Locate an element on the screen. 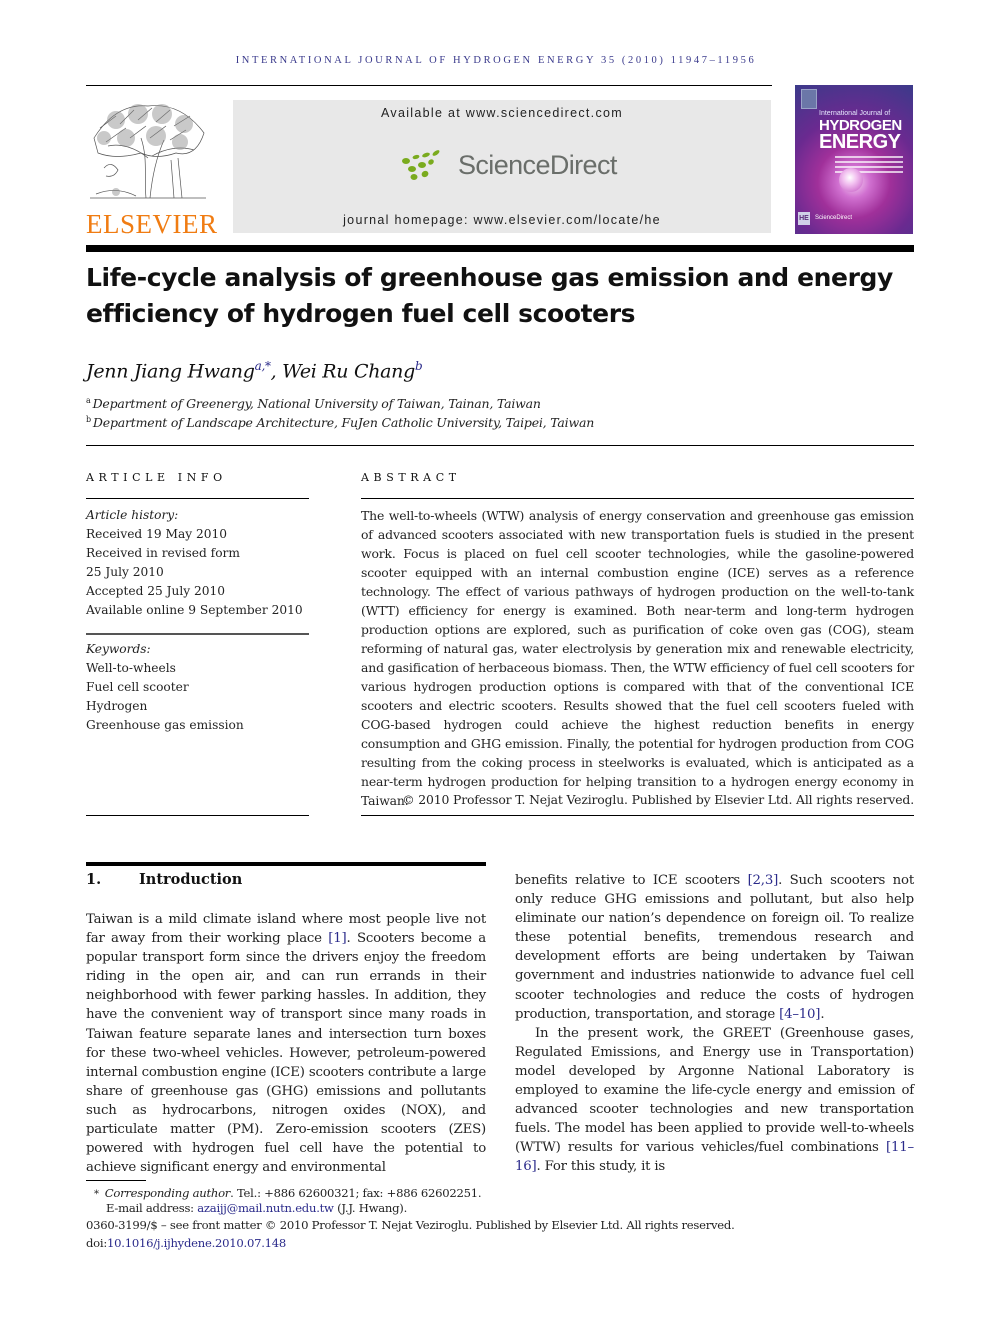 This screenshot has height=1323, width=992. doi-line: doi:10.1016/j.ijhydene.2010.07.148 is located at coordinates (186, 1243).